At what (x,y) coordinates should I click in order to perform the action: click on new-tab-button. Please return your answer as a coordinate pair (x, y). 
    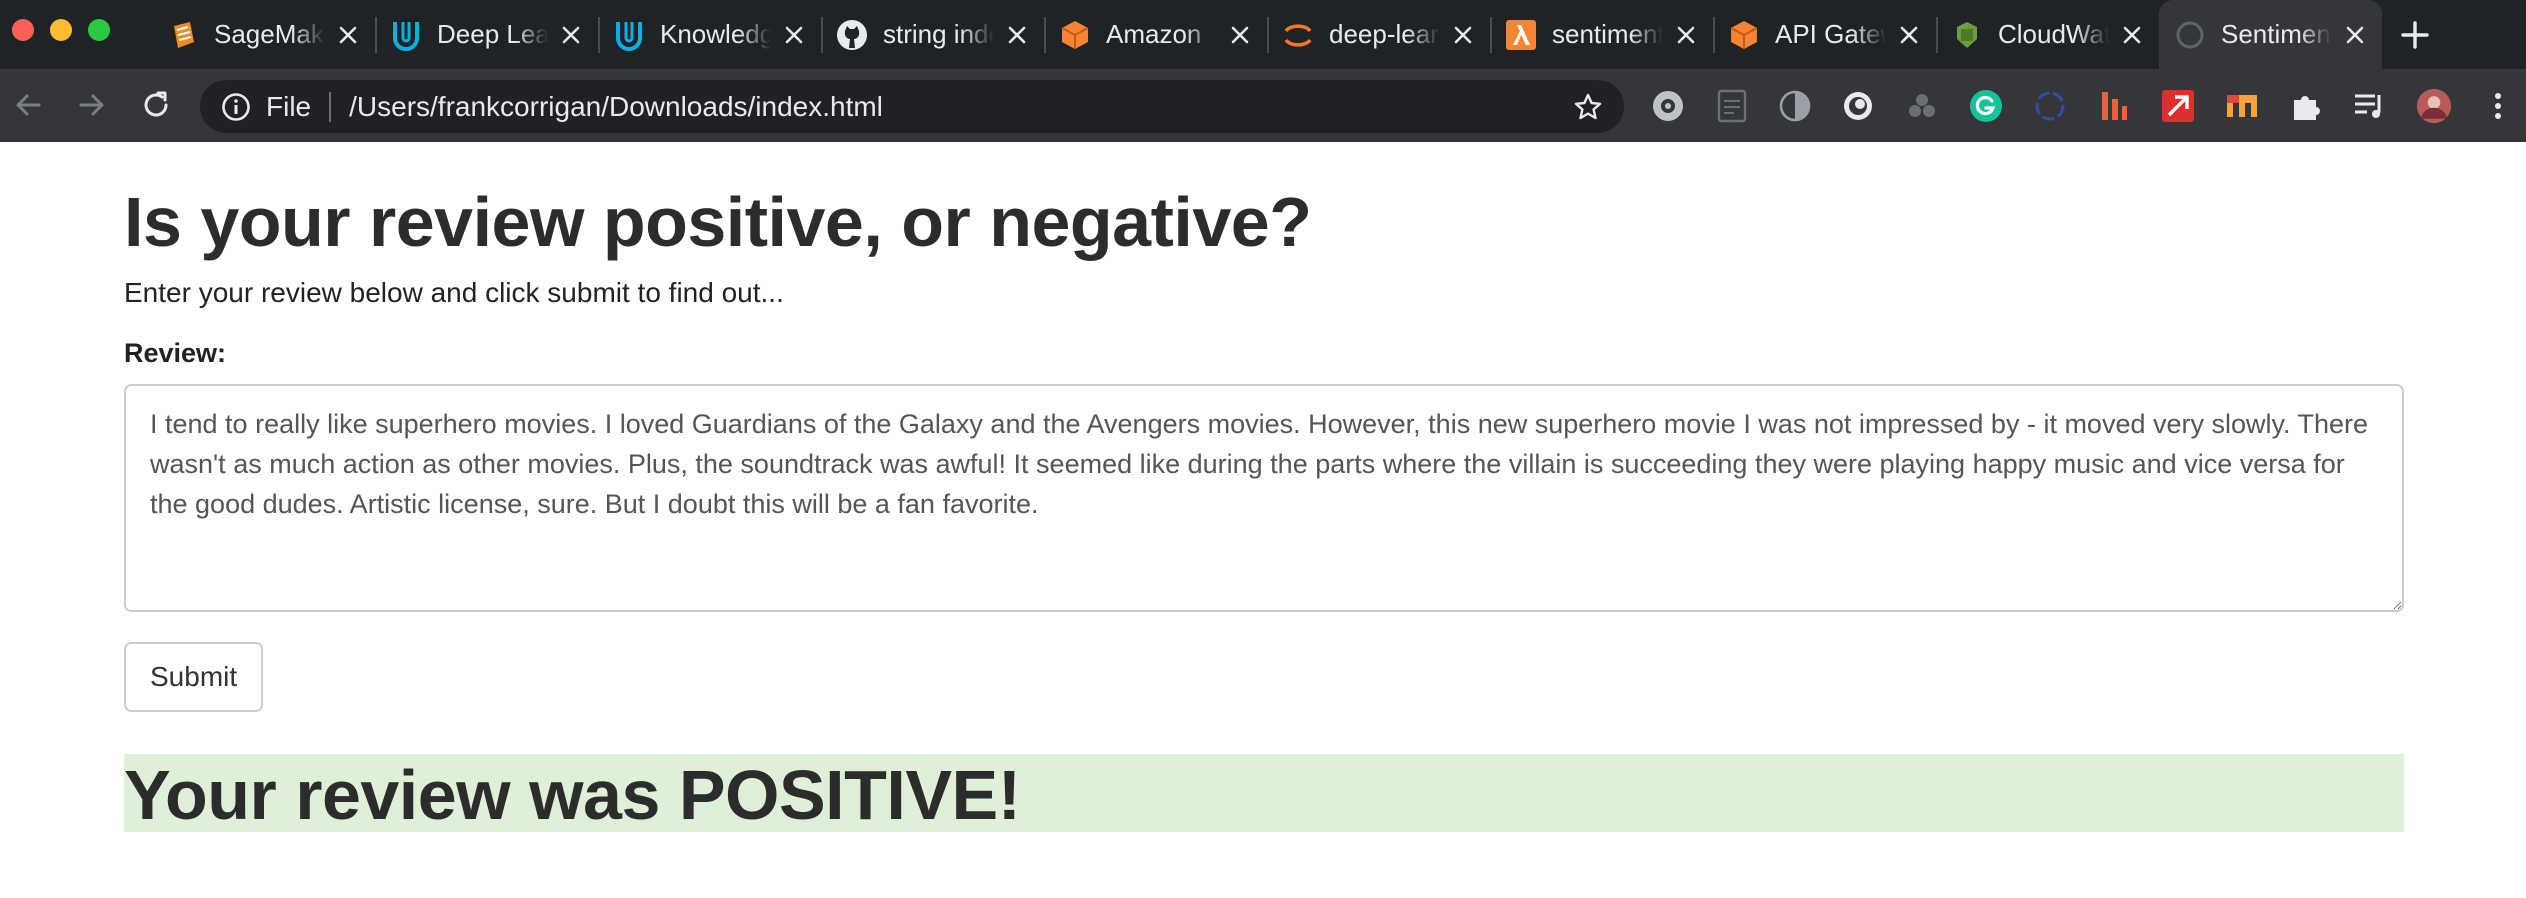
    Looking at the image, I should click on (2415, 35).